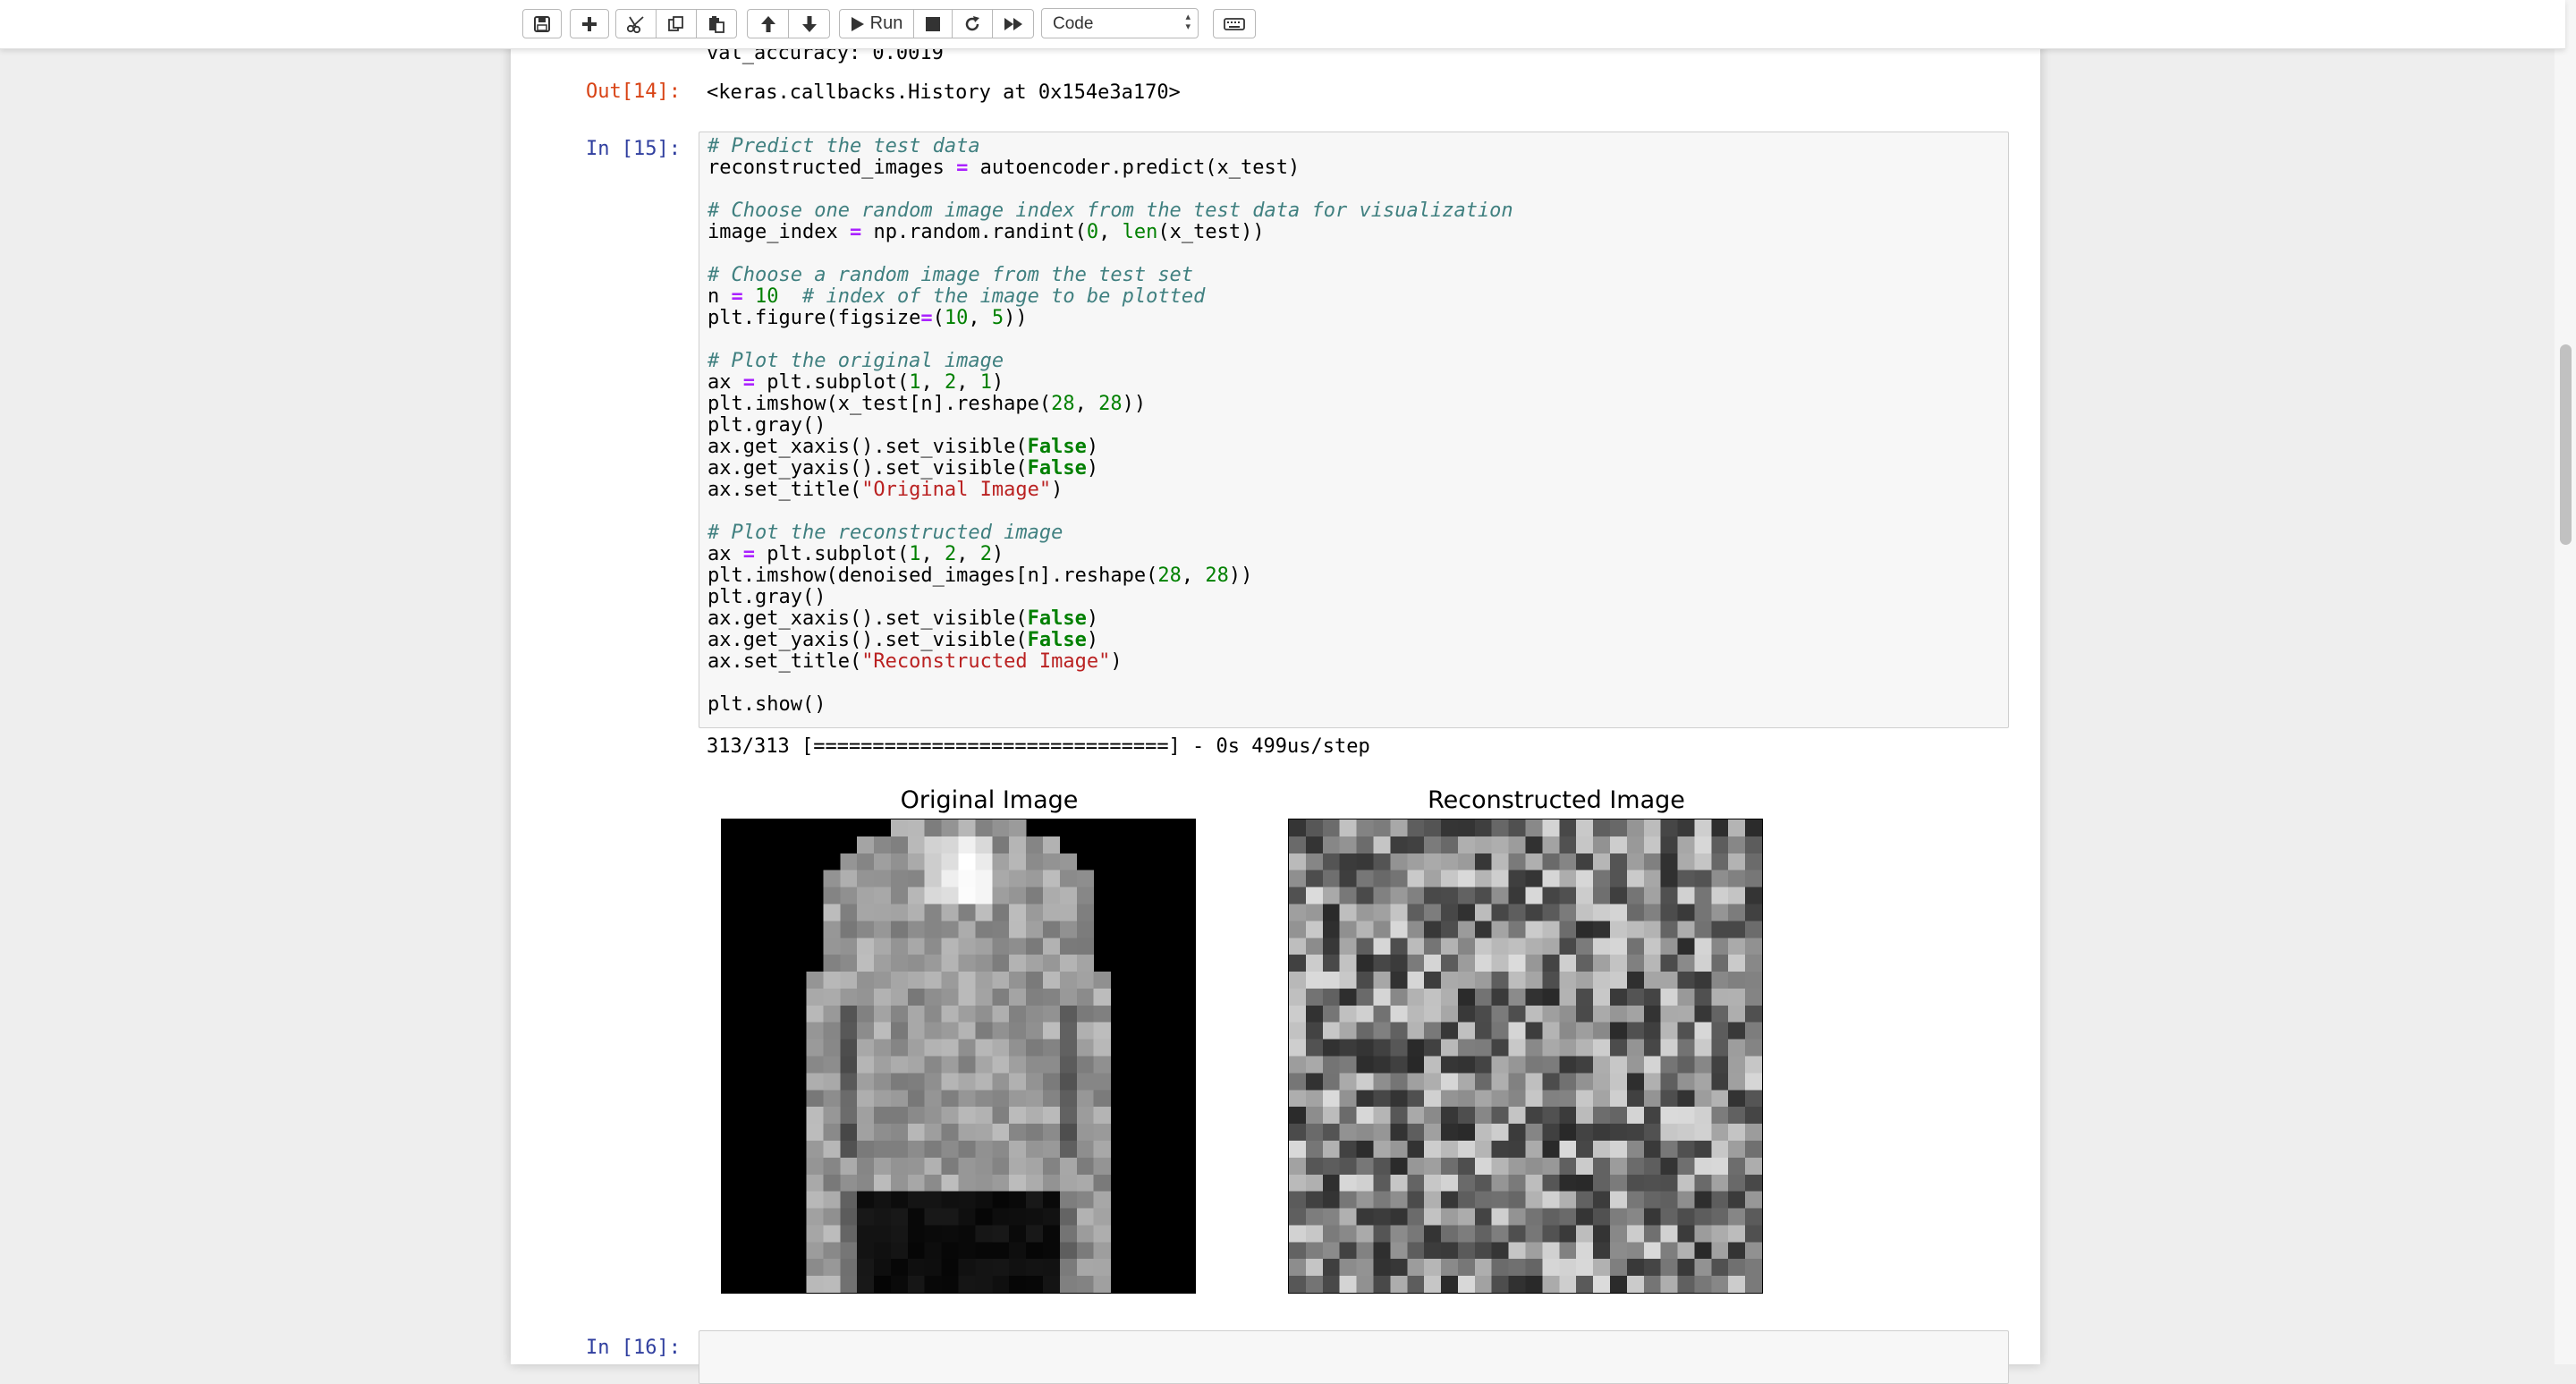 Image resolution: width=2576 pixels, height=1384 pixels. I want to click on original-image-title: Original Image, so click(989, 800).